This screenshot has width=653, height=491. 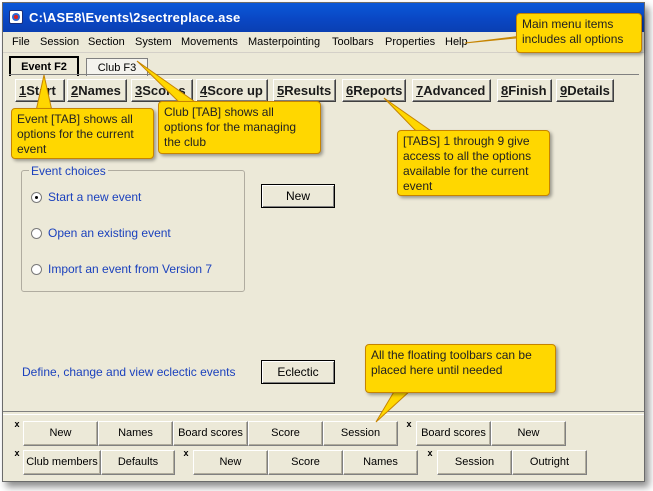 What do you see at coordinates (374, 90) in the screenshot?
I see `tab-reports: 6Reports` at bounding box center [374, 90].